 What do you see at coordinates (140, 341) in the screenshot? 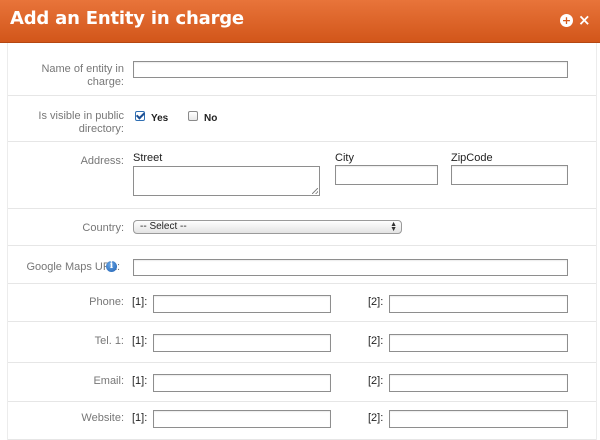
I see `tel1-index-1: [1]:` at bounding box center [140, 341].